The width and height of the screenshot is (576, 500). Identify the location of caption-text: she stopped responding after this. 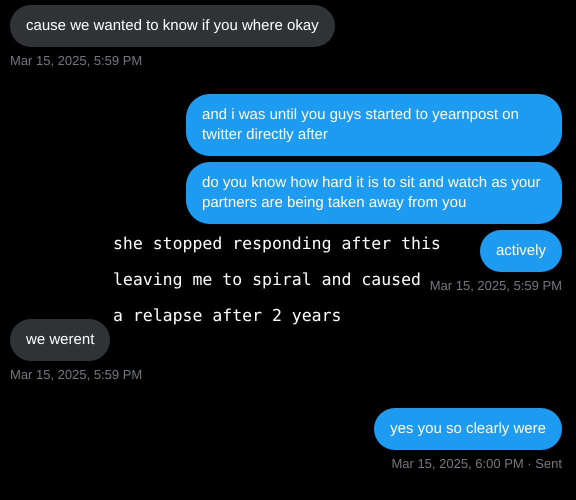
(277, 244).